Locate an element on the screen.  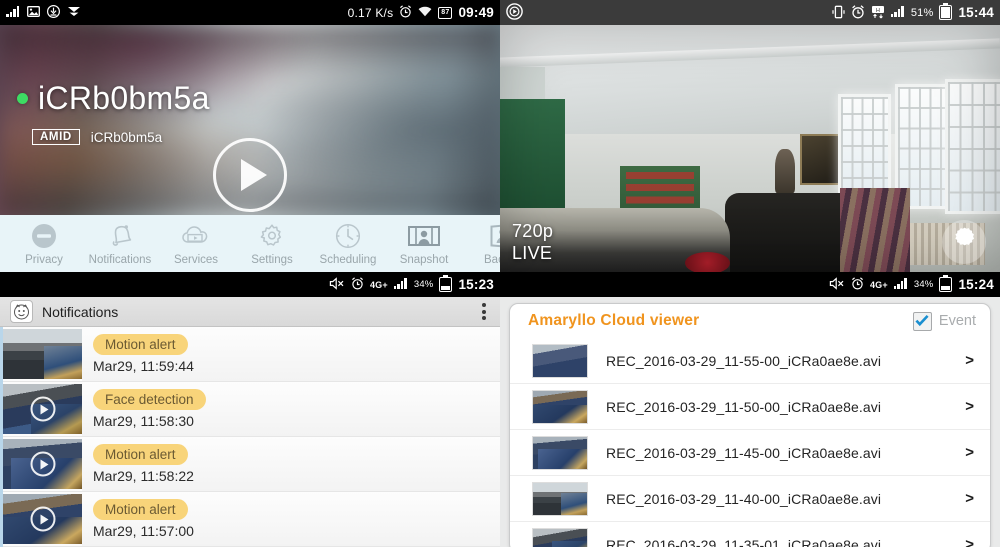
notification-badge: Face detection is located at coordinates (149, 399).